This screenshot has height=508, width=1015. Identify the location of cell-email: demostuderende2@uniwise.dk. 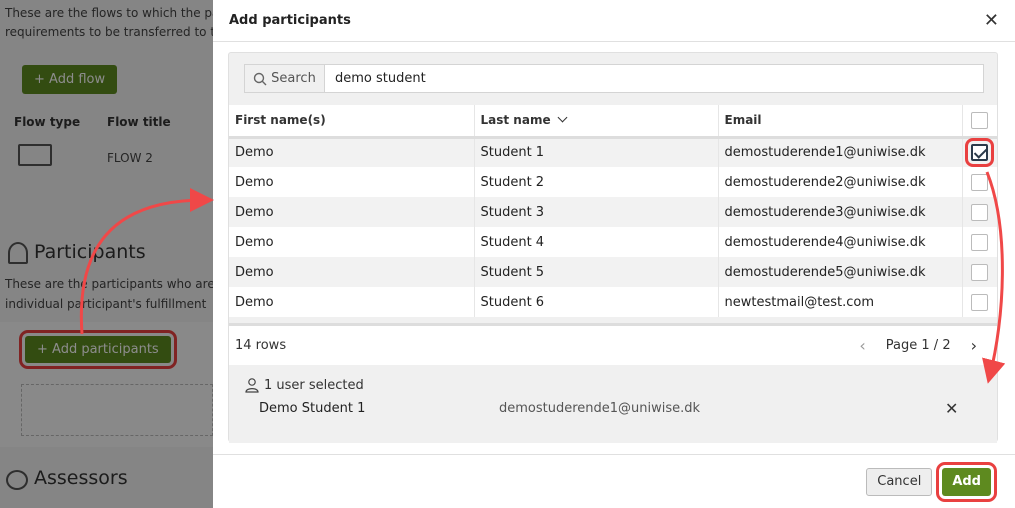
(840, 182).